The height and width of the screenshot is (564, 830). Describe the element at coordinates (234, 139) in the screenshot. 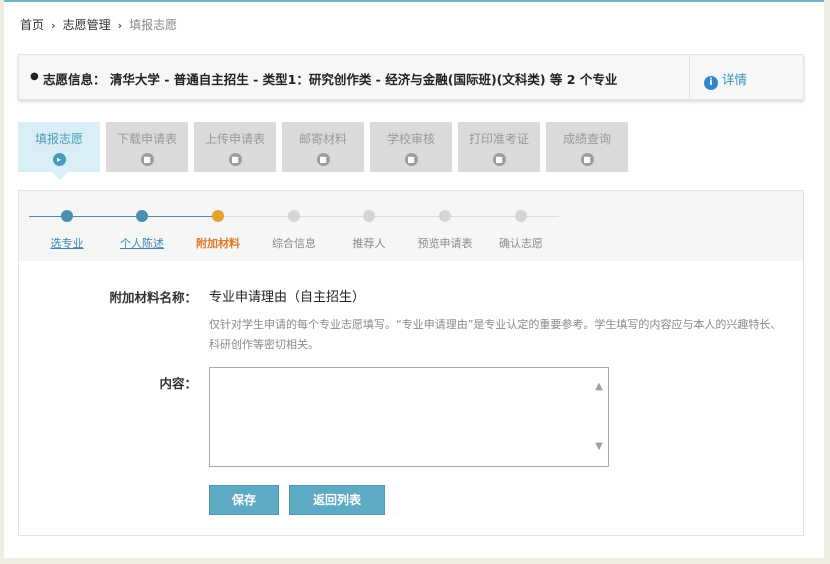

I see `tab-label: 上传申请表` at that location.